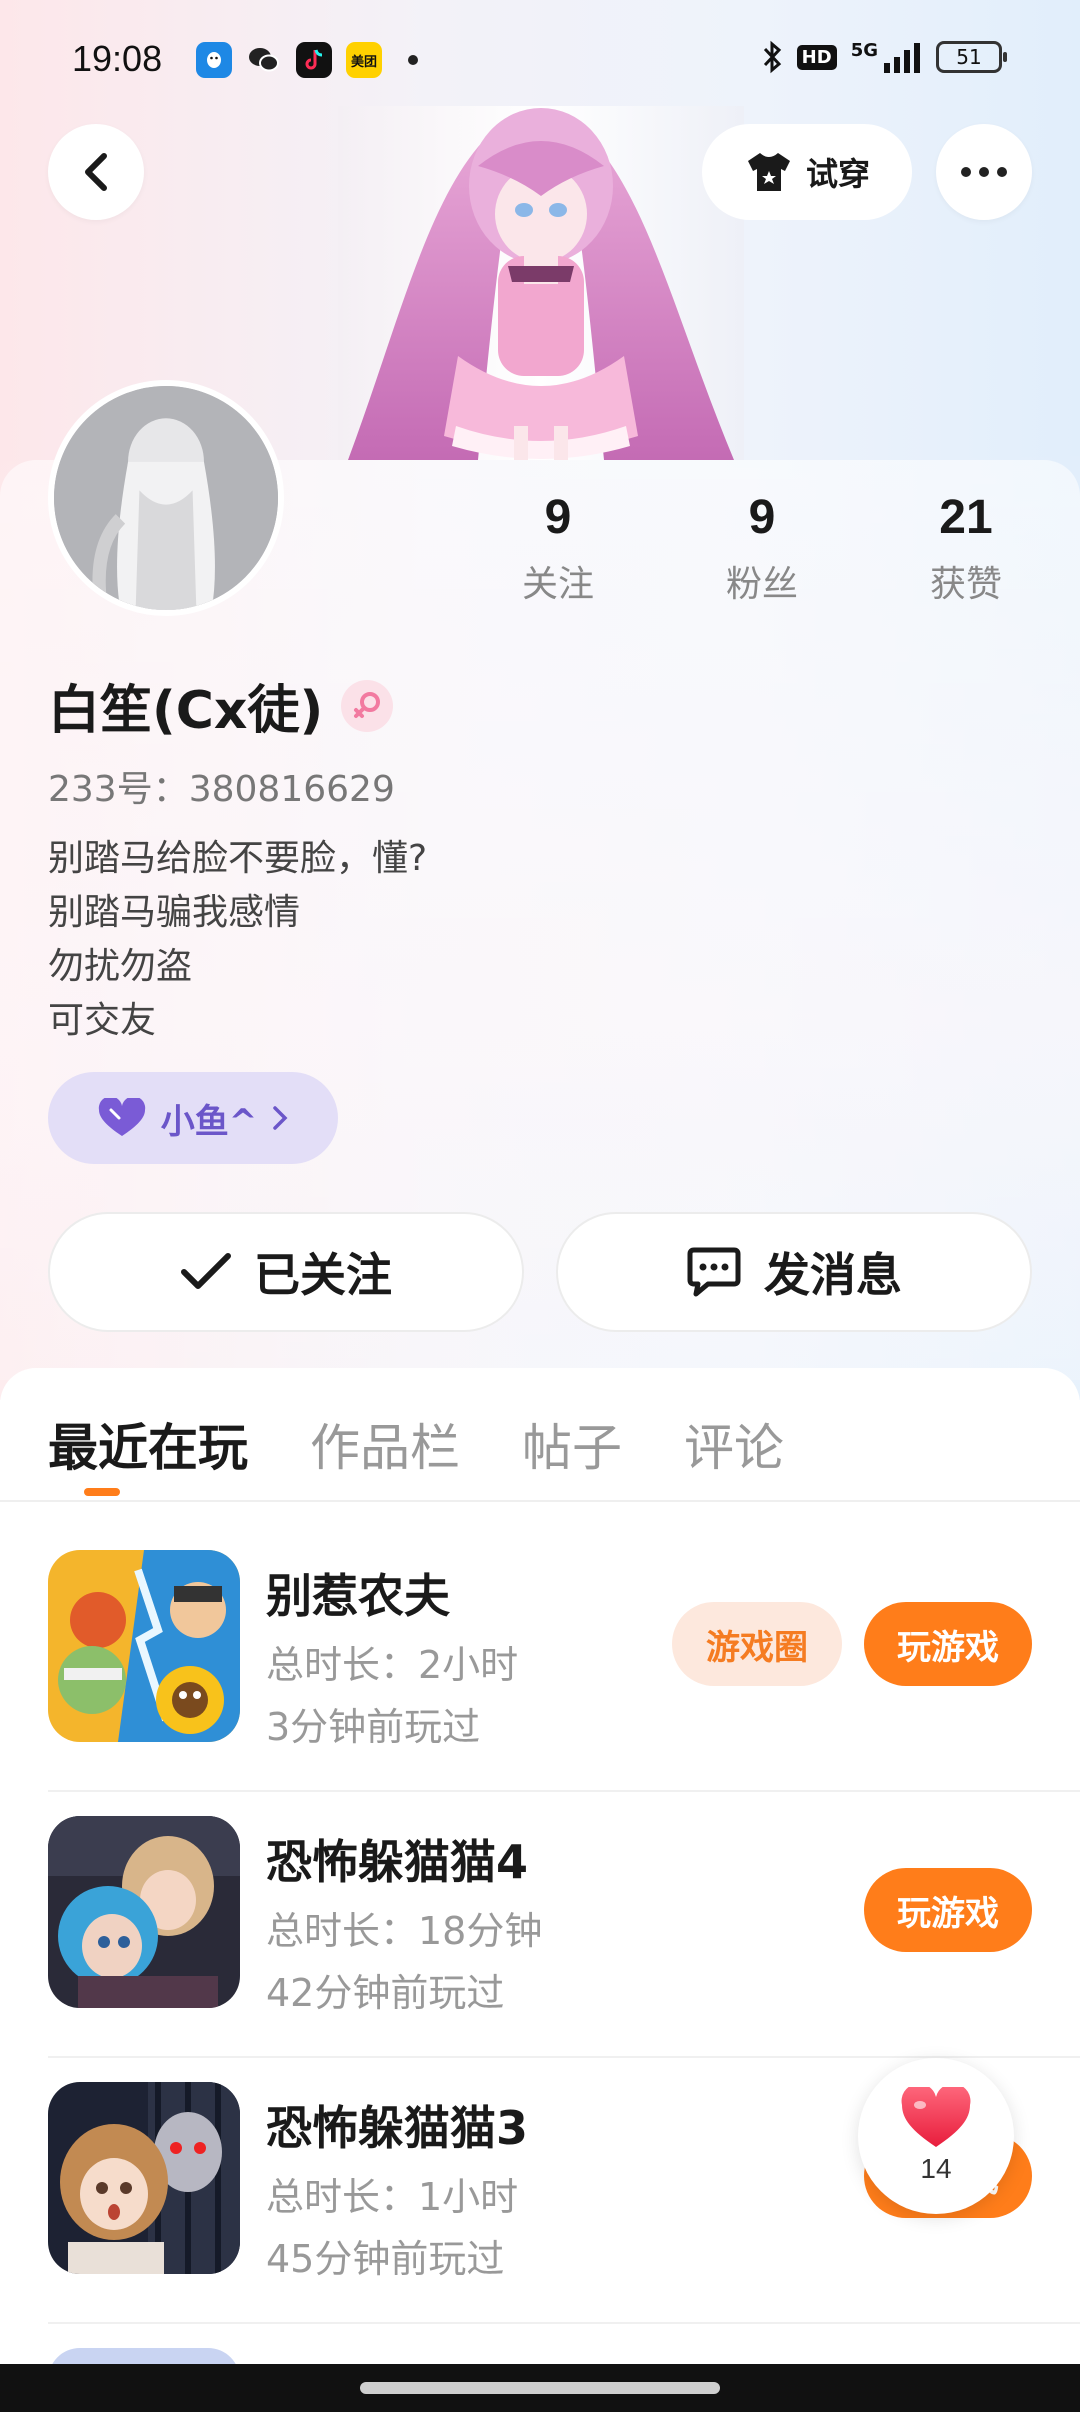  What do you see at coordinates (816, 57) in the screenshot?
I see `hd-badge: HD` at bounding box center [816, 57].